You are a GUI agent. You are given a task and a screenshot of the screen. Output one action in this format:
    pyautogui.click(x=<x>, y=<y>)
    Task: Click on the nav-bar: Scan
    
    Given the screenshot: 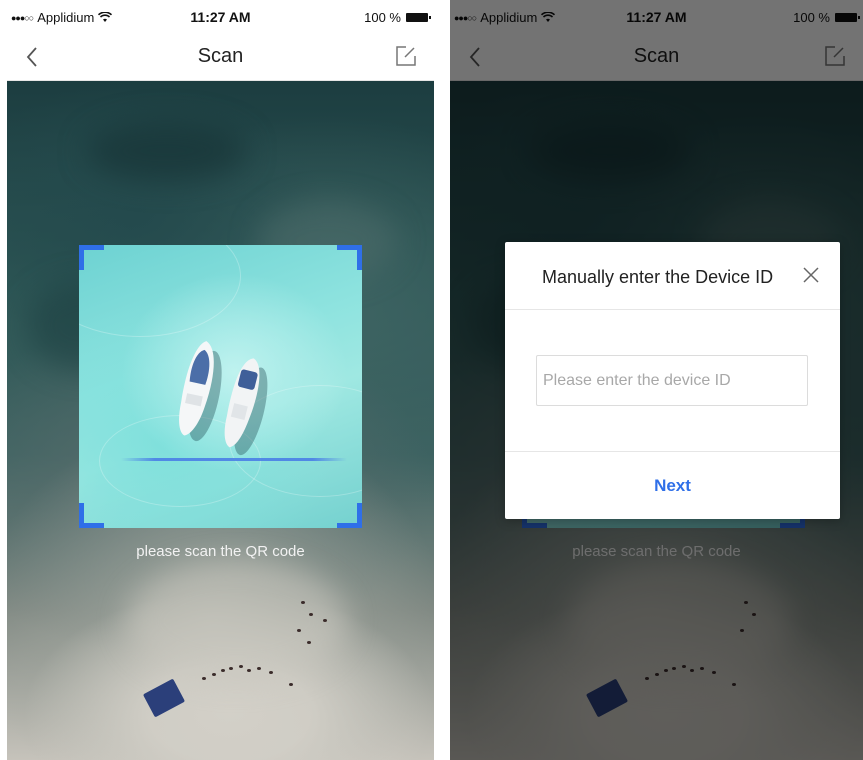 What is the action you would take?
    pyautogui.click(x=220, y=57)
    